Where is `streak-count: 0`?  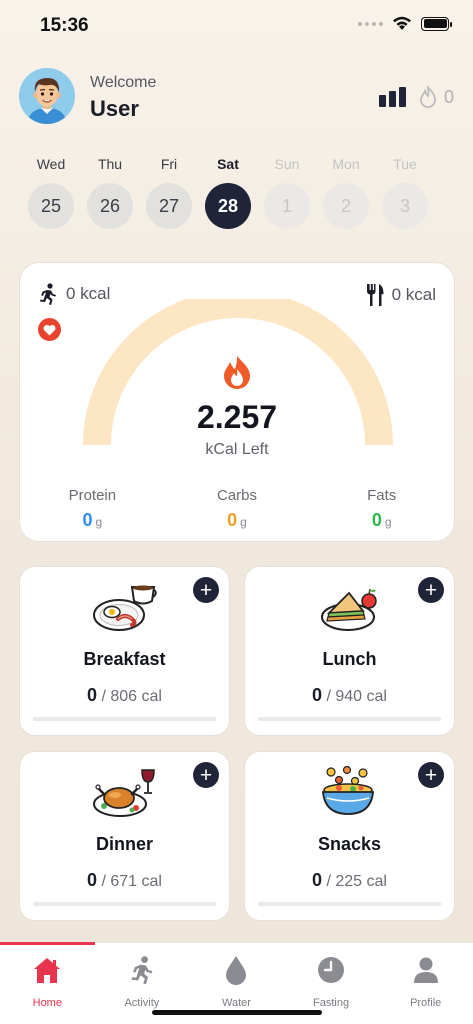 streak-count: 0 is located at coordinates (448, 96).